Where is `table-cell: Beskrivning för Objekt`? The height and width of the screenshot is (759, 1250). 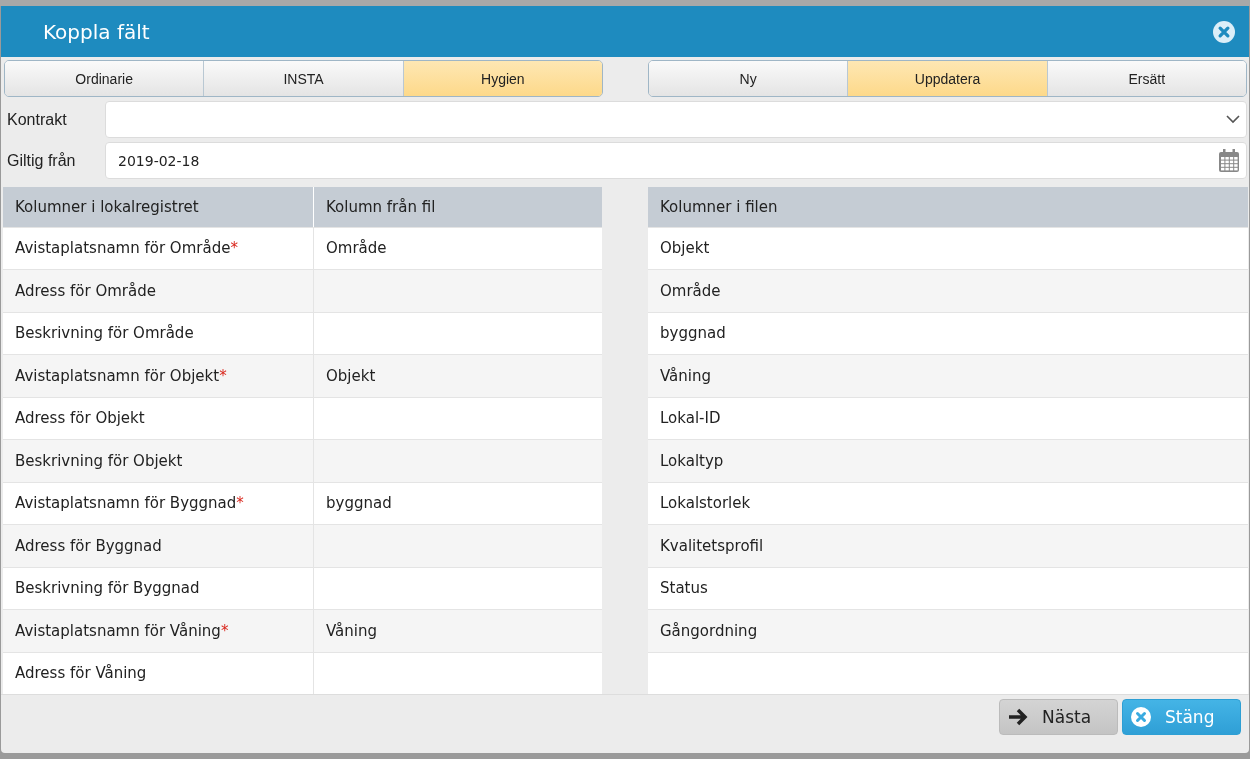 table-cell: Beskrivning för Objekt is located at coordinates (158, 461).